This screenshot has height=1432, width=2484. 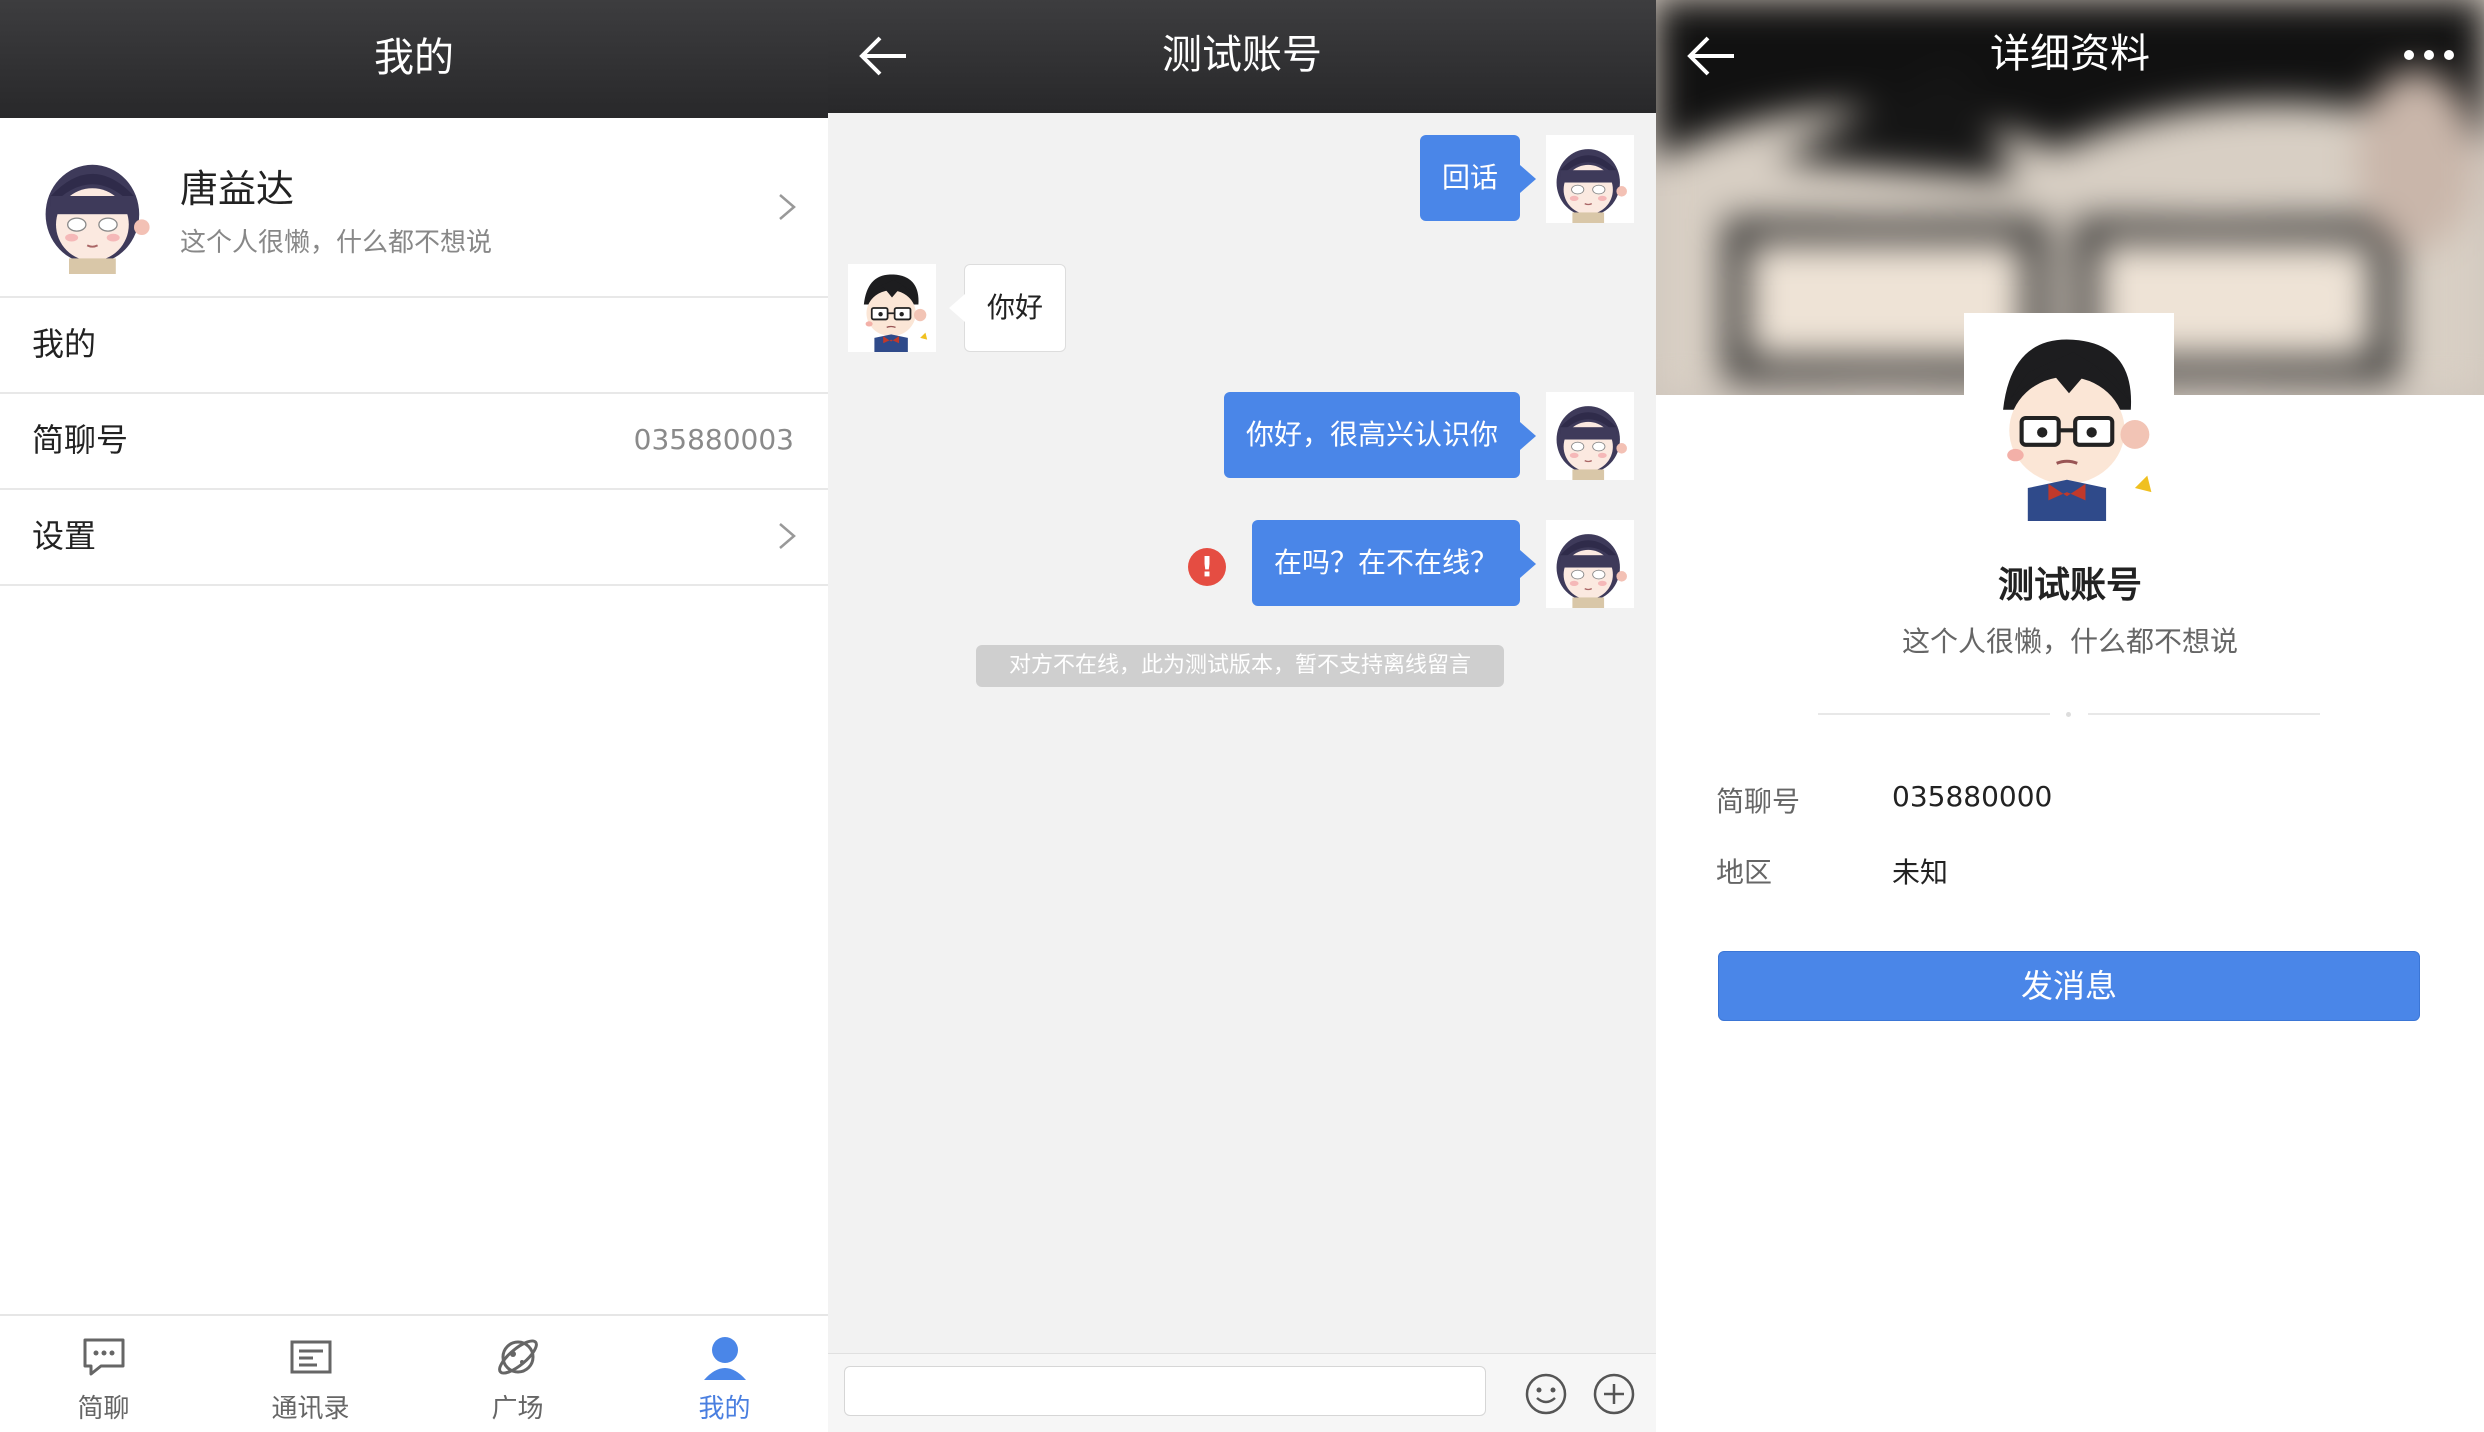 I want to click on row-account-id: 简聊号 035880003, so click(x=414, y=441).